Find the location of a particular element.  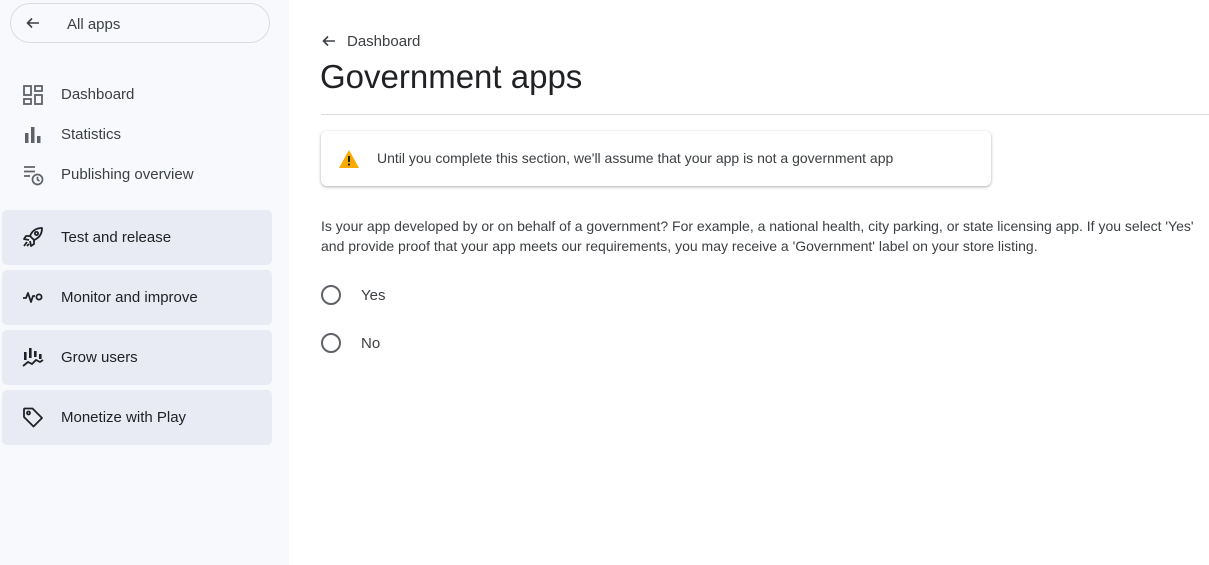

sidebar-group-label: Monetize with Play is located at coordinates (124, 417).